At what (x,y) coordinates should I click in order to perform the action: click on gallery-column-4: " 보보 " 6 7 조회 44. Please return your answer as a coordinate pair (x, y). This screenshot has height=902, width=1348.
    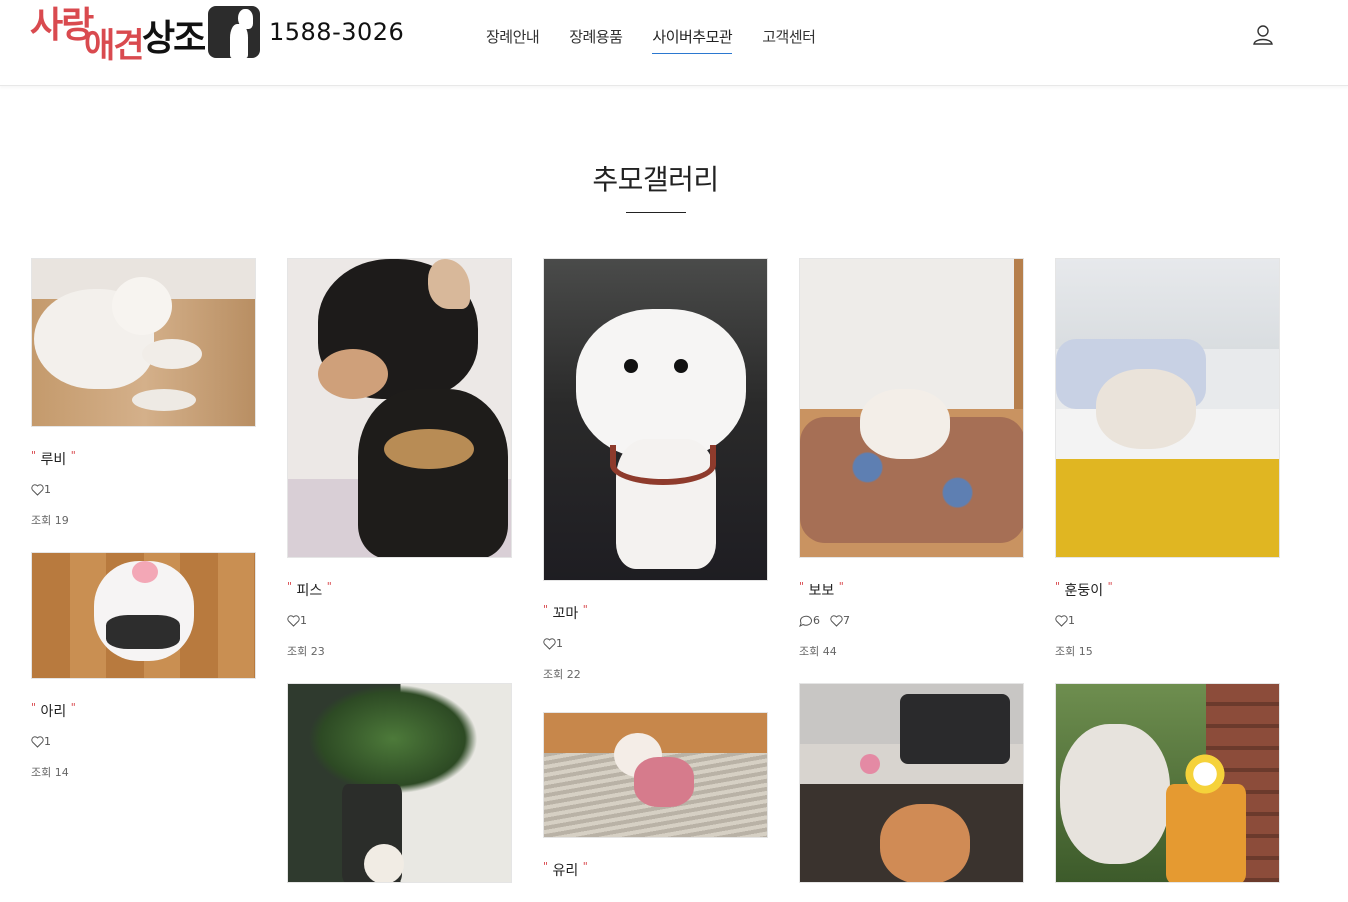
    Looking at the image, I should click on (911, 580).